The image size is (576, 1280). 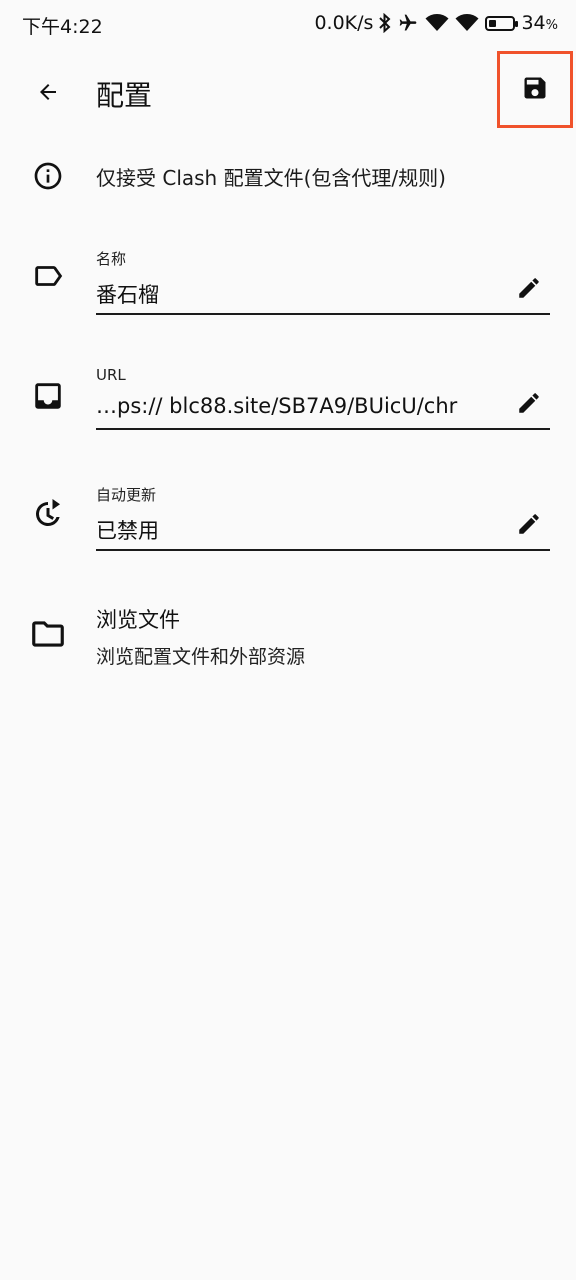 I want to click on folder-icon, so click(x=48, y=634).